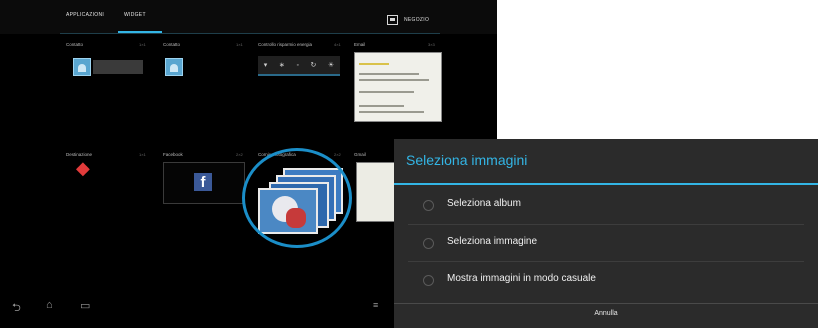 This screenshot has height=329, width=818. What do you see at coordinates (285, 44) in the screenshot?
I see `widget-label-power-control: Controllo risparmio energia` at bounding box center [285, 44].